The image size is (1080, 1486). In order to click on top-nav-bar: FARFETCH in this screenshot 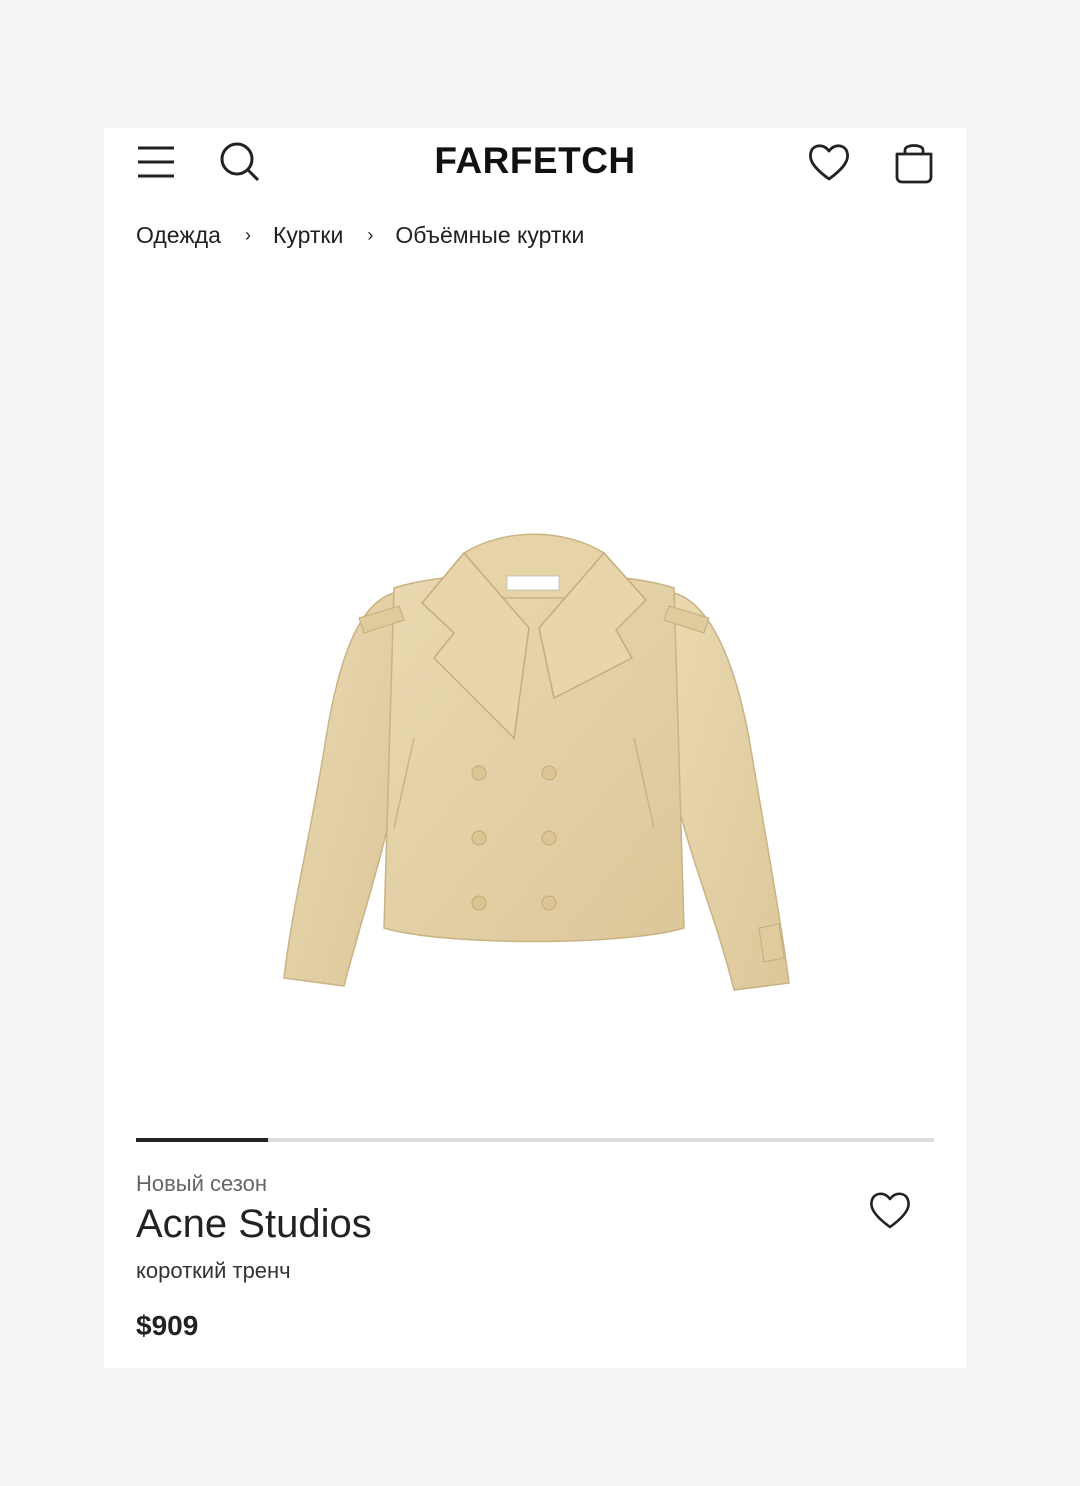, I will do `click(535, 163)`.